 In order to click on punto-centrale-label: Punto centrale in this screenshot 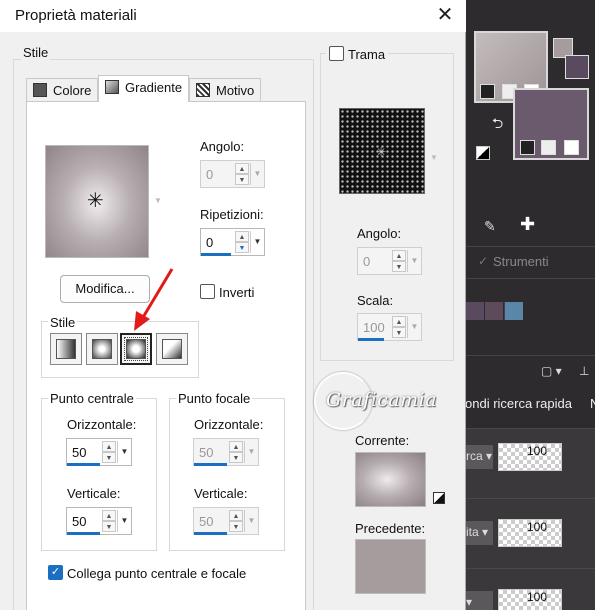, I will do `click(92, 398)`.